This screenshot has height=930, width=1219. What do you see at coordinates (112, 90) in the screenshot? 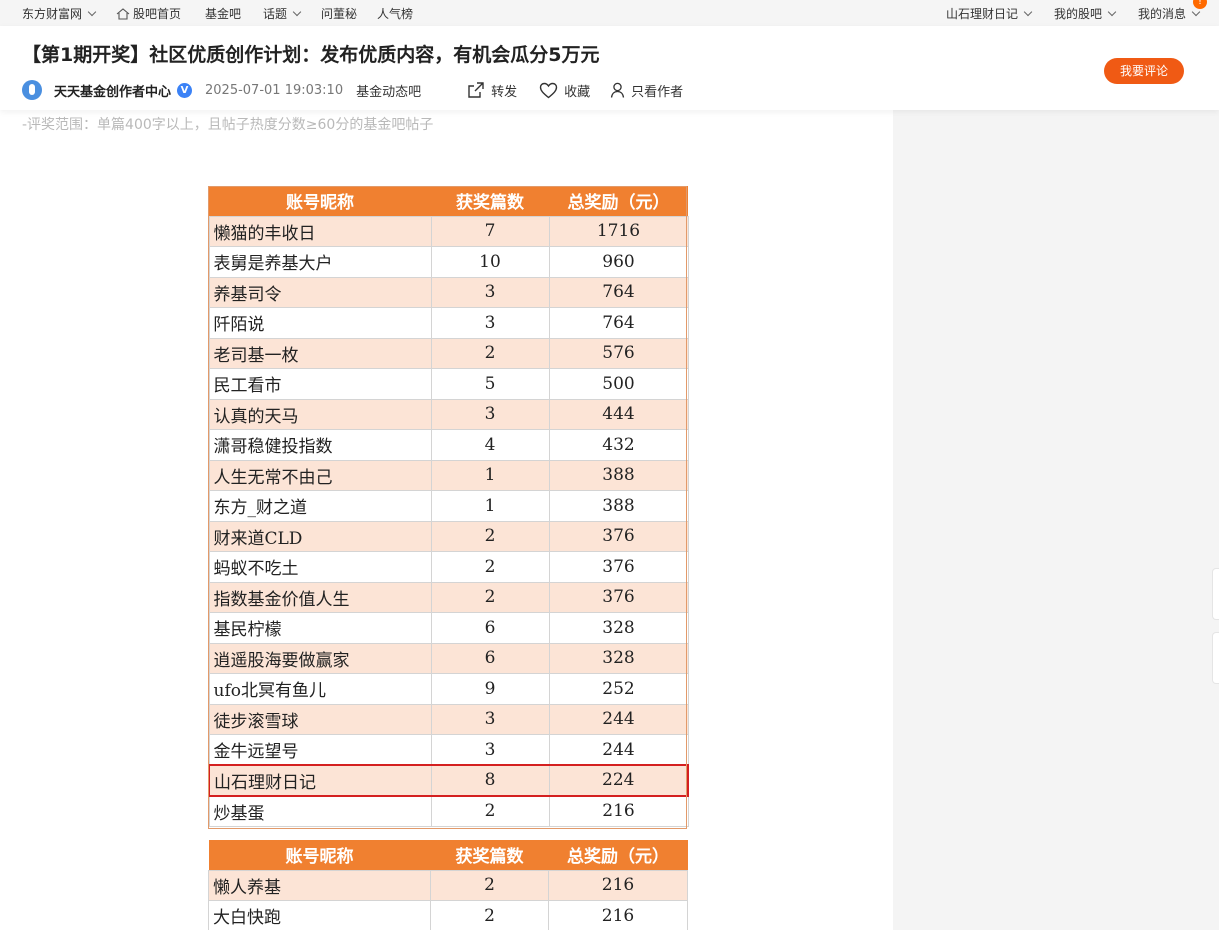
I see `author-name: 天天基金创作者中心` at bounding box center [112, 90].